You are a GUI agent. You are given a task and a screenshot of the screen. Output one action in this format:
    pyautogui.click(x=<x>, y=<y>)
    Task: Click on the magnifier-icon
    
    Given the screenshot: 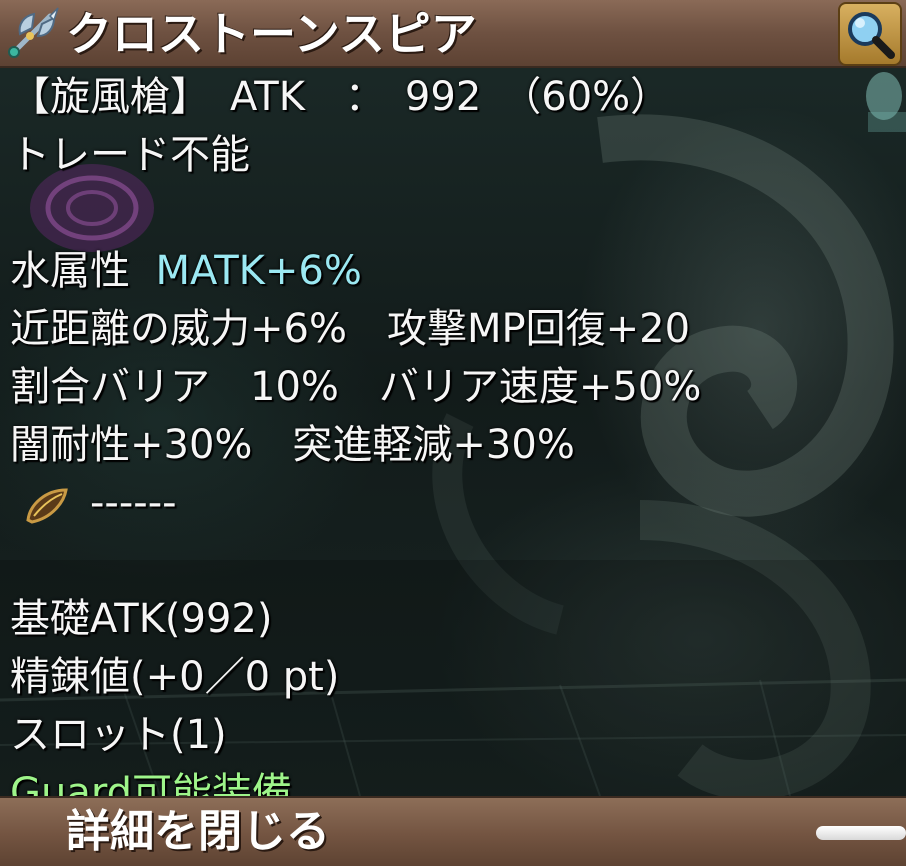 What is the action you would take?
    pyautogui.click(x=871, y=35)
    